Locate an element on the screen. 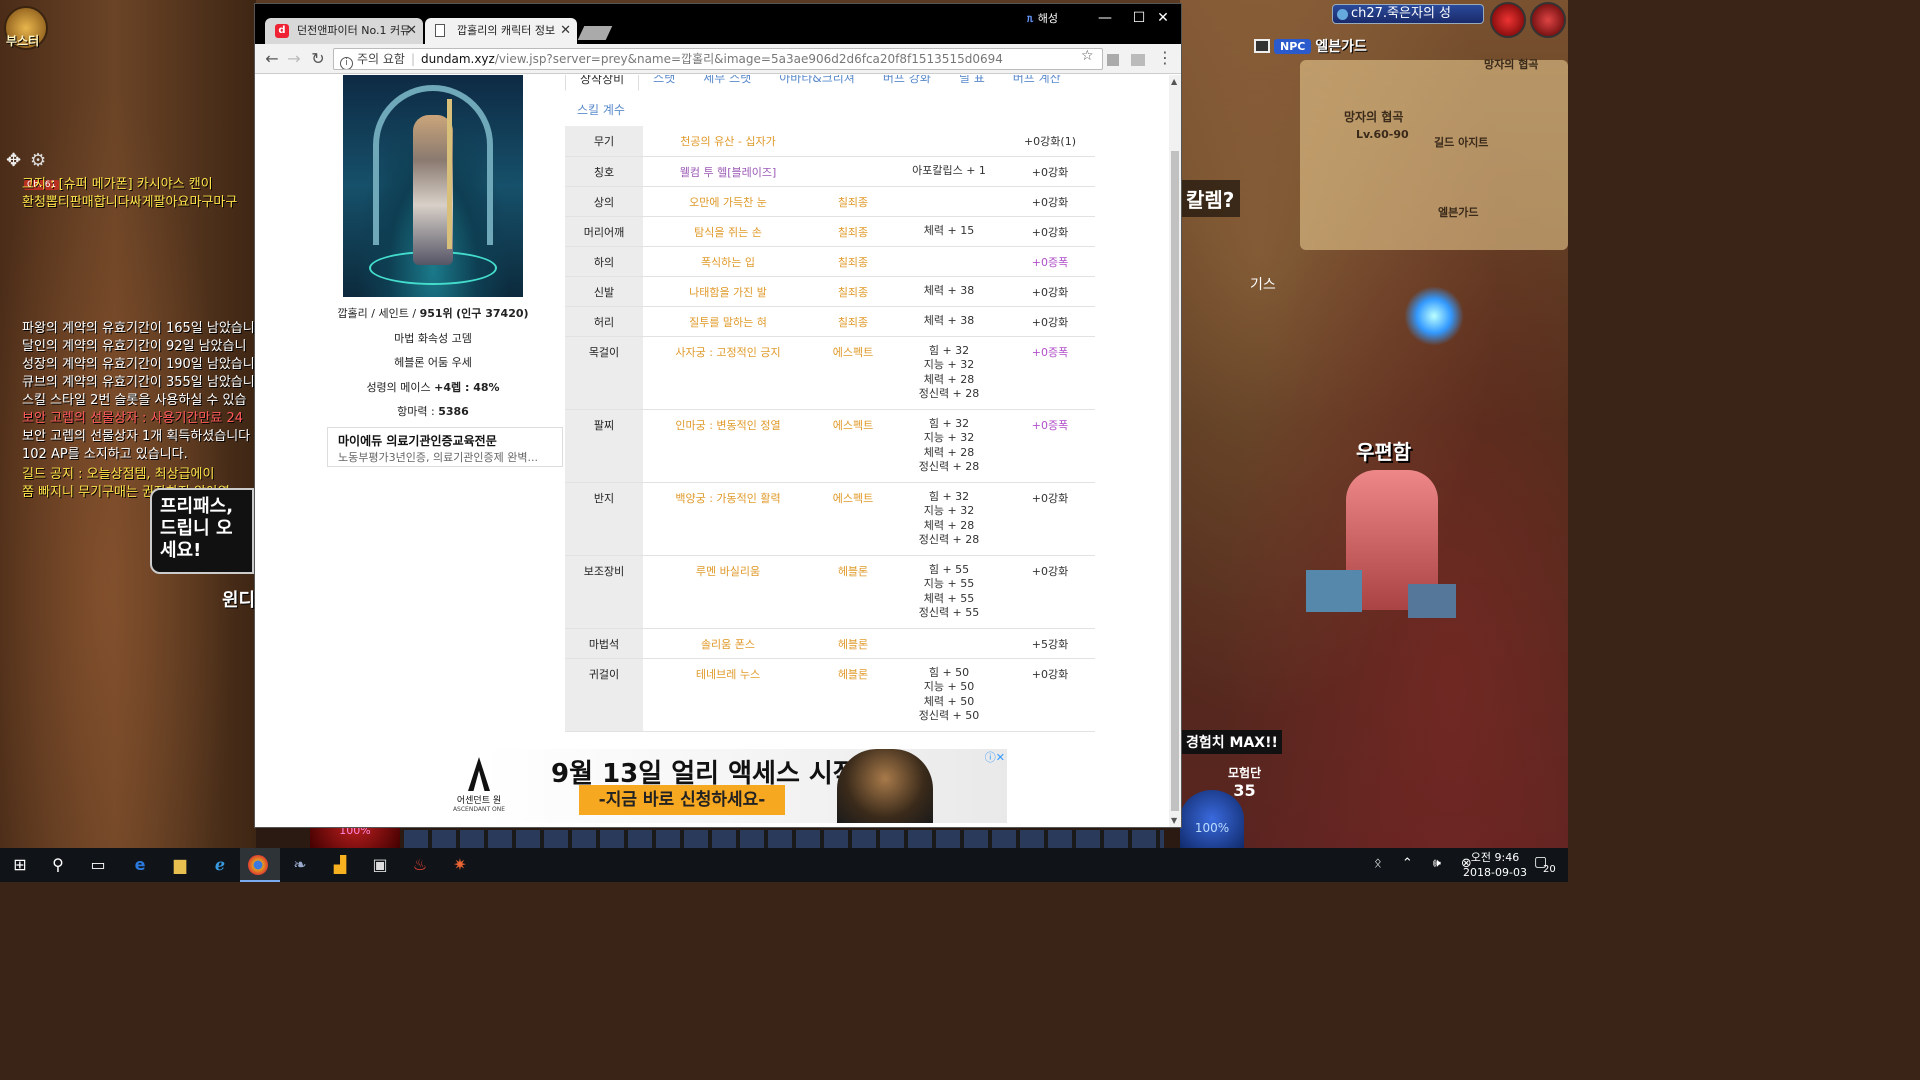  equipment-option: 체력 + 15 is located at coordinates (949, 230).